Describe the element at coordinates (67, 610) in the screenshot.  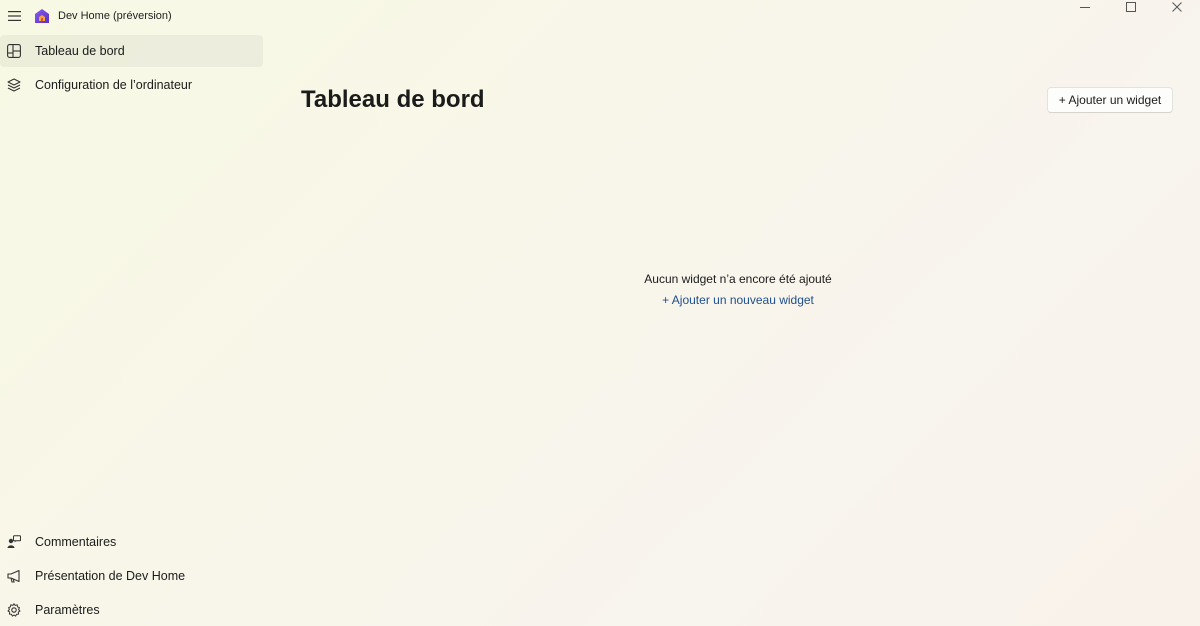
I see `sidebar-item-label: Paramètres` at that location.